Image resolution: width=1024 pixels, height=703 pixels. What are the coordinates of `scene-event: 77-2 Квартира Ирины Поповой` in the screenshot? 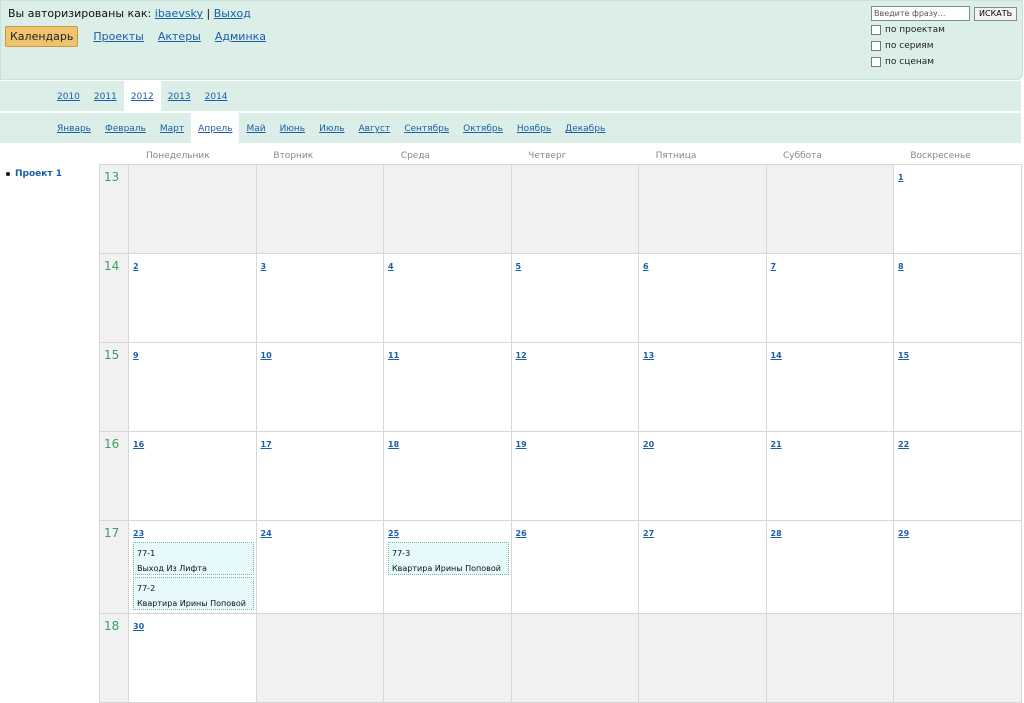 It's located at (193, 593).